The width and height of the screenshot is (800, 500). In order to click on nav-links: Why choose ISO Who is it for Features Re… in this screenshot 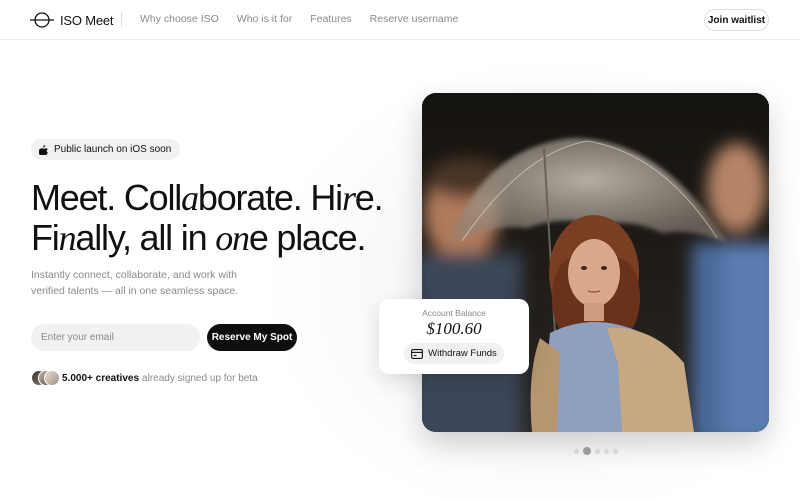, I will do `click(308, 19)`.